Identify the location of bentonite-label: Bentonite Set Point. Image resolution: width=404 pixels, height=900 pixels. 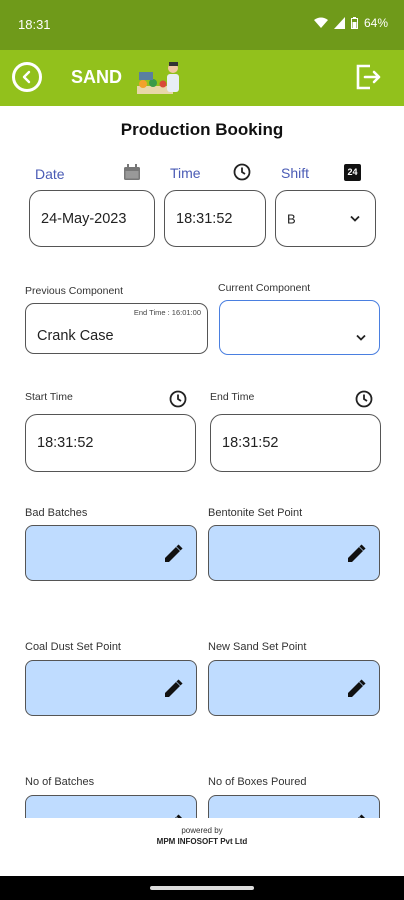
(255, 513).